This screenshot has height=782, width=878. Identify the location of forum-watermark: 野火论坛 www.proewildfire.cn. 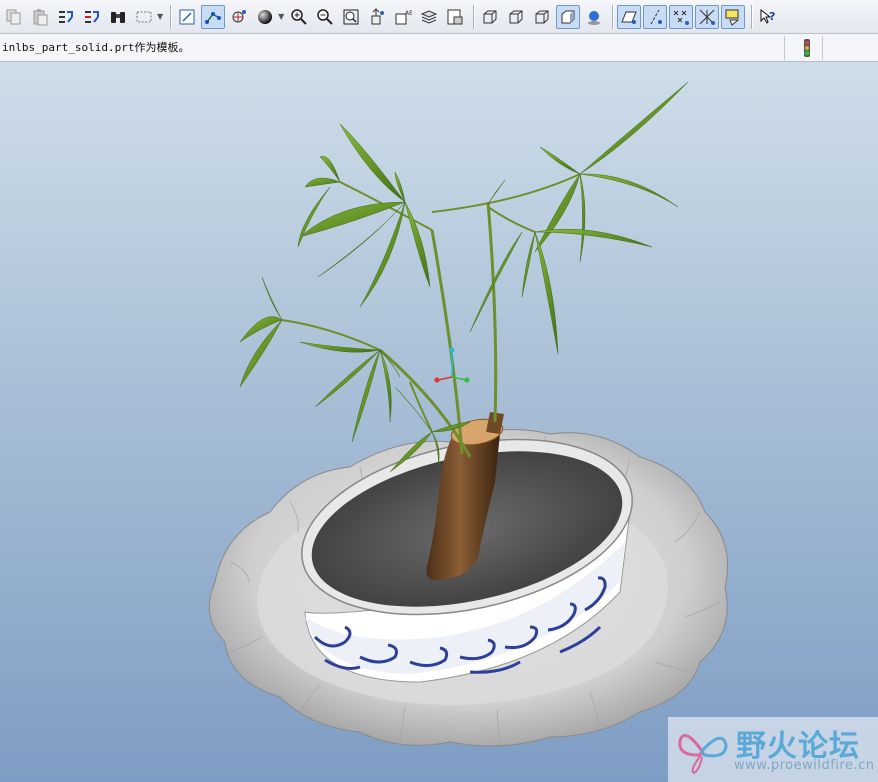
(773, 749).